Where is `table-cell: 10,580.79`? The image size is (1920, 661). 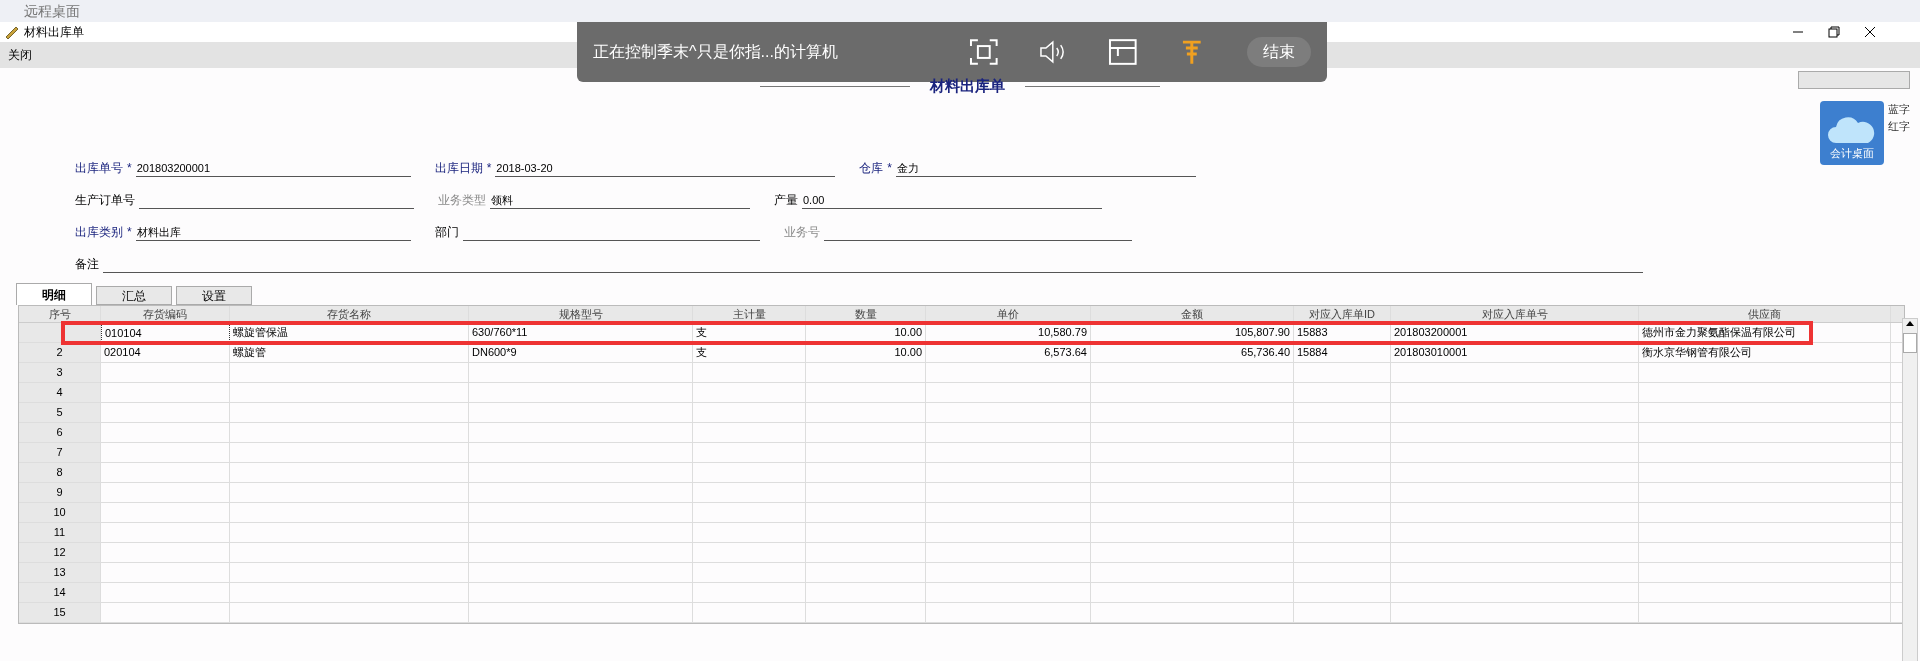
table-cell: 10,580.79 is located at coordinates (1008, 332).